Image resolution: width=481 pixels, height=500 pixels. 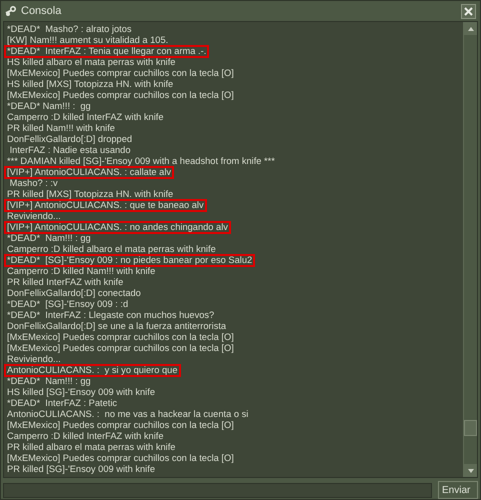 I want to click on log-line: *DEAD* InterFAZ : Tenia que llegar con arma .-., so click(x=107, y=51).